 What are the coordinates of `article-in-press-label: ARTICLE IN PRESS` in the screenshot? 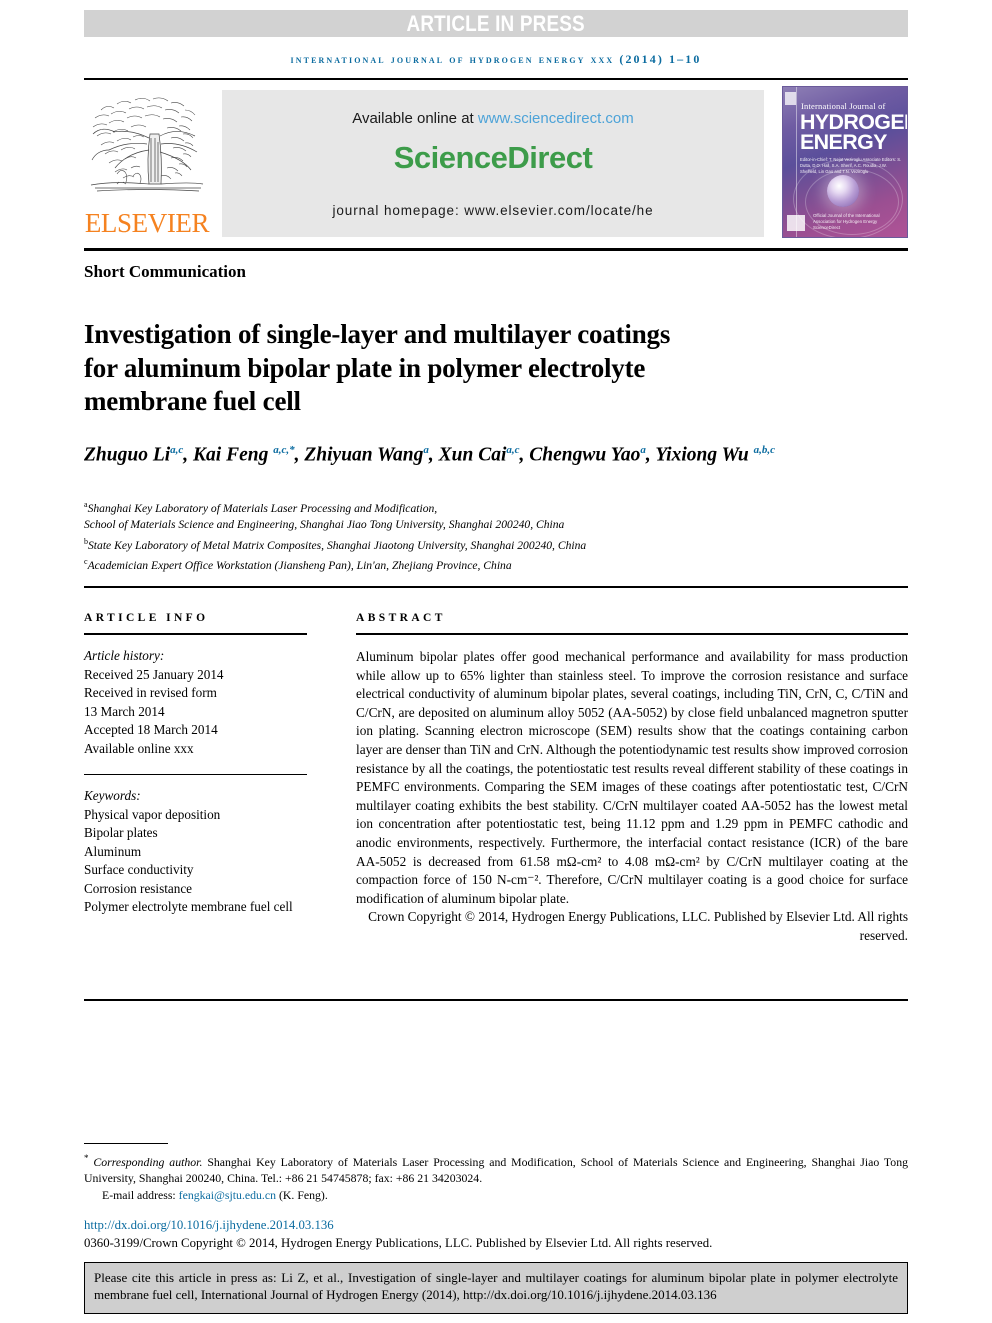 It's located at (496, 23).